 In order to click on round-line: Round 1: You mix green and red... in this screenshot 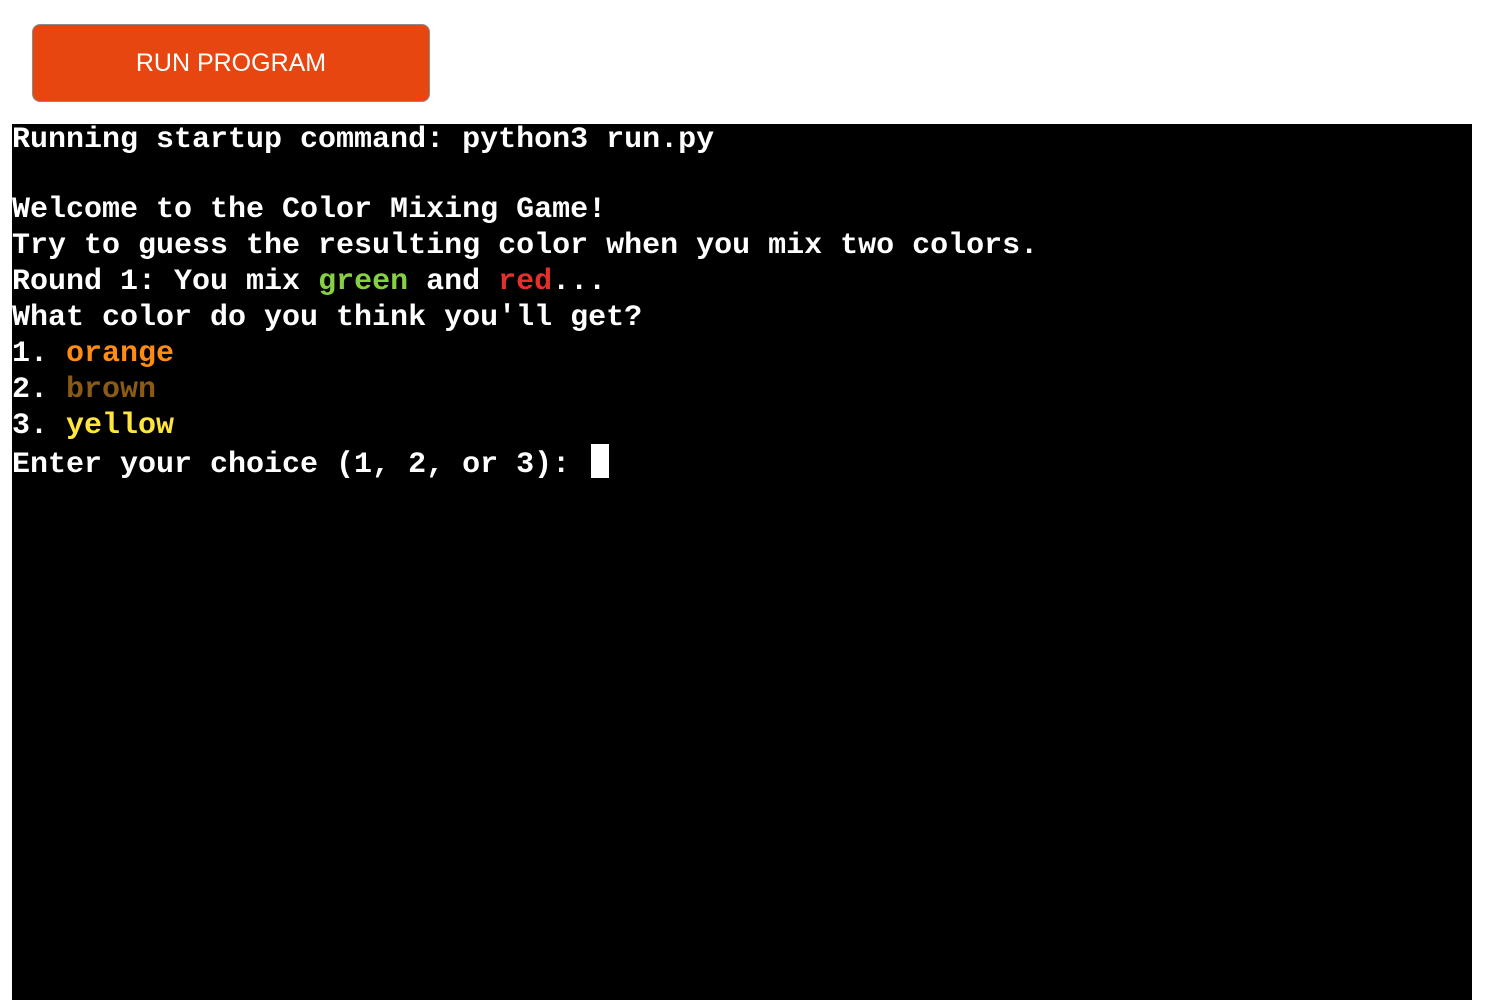, I will do `click(742, 282)`.